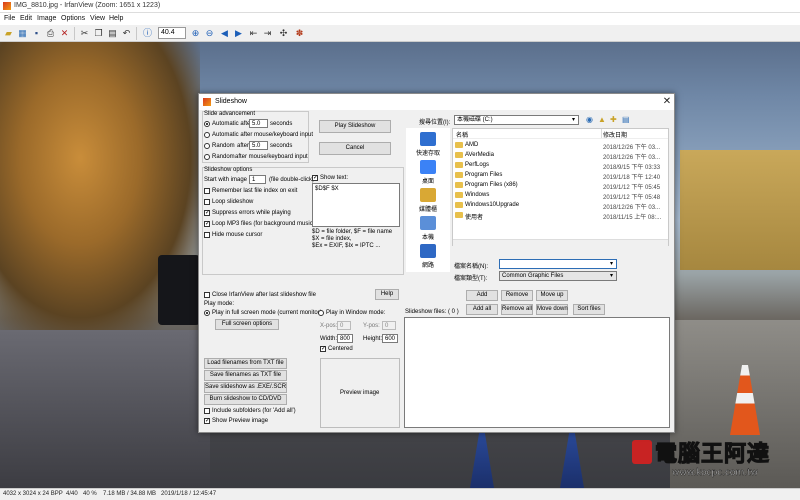 The height and width of the screenshot is (500, 800). What do you see at coordinates (147, 33) in the screenshot?
I see `info-icon: ⓘ` at bounding box center [147, 33].